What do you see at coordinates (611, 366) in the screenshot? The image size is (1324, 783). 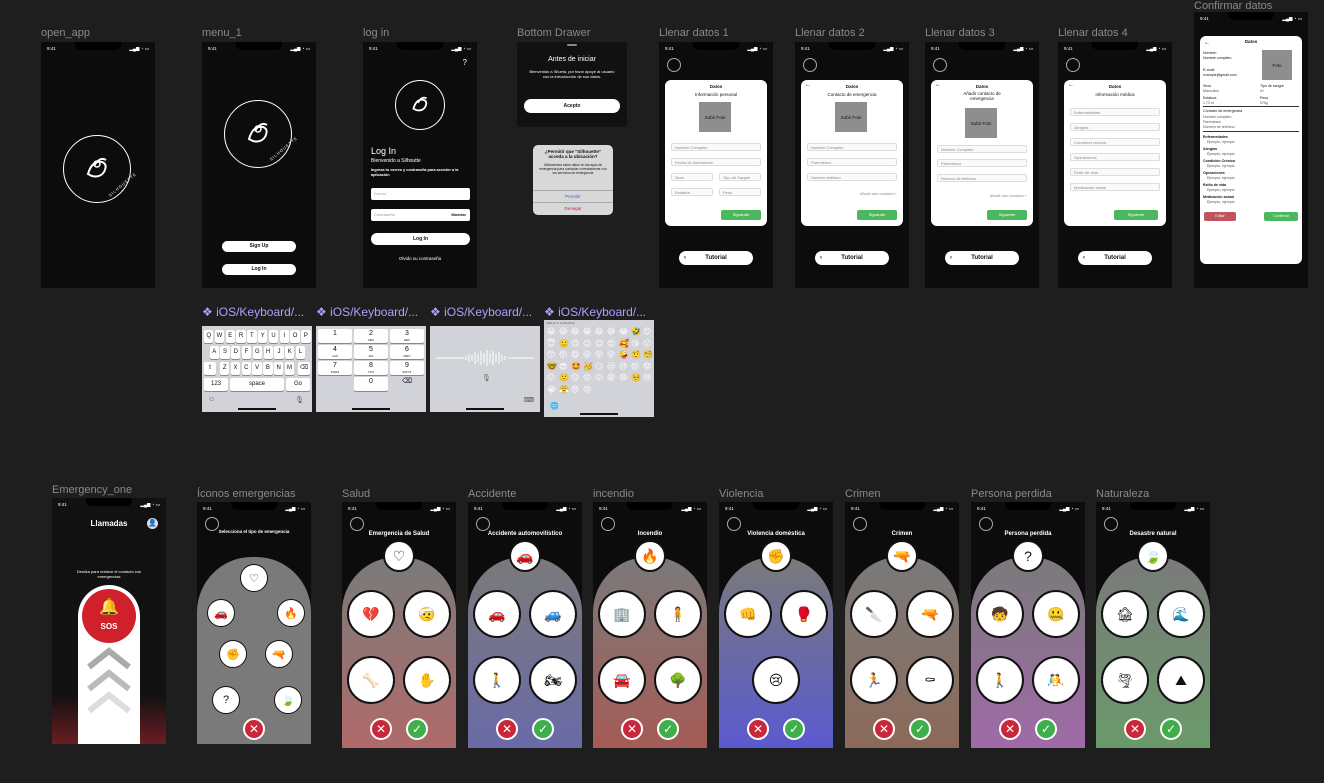 I see `emoji-key: 😒` at bounding box center [611, 366].